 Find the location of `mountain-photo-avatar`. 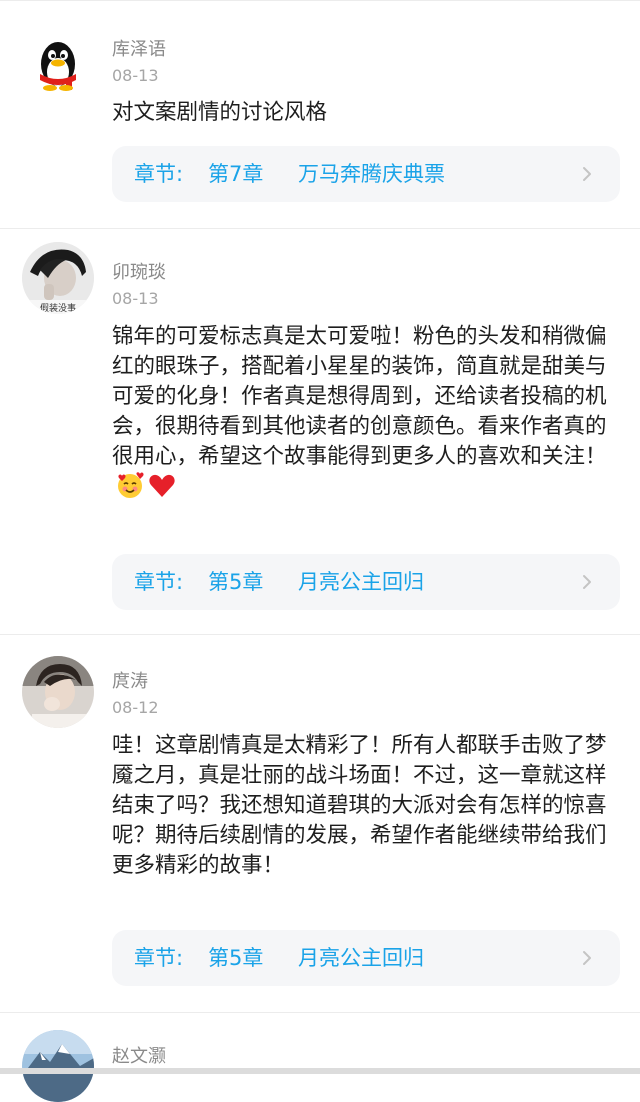

mountain-photo-avatar is located at coordinates (58, 1066).